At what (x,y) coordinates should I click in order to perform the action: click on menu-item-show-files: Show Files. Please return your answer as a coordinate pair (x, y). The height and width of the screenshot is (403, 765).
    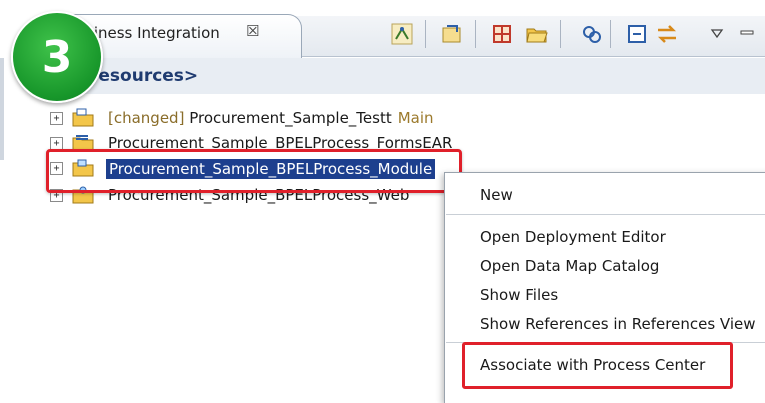
    Looking at the image, I should click on (519, 295).